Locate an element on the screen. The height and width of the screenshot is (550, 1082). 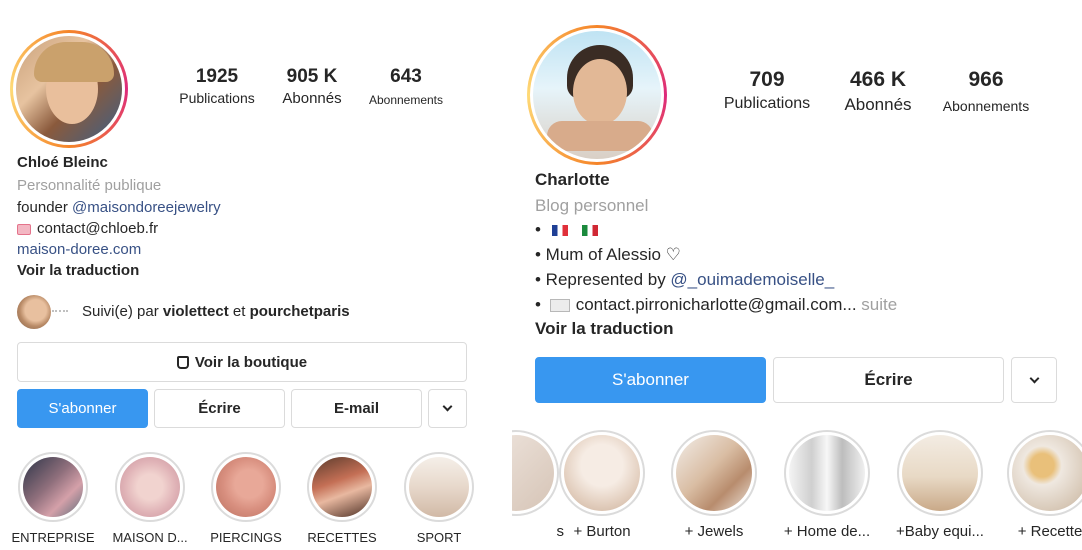
shopping-bag-icon is located at coordinates (182, 362).